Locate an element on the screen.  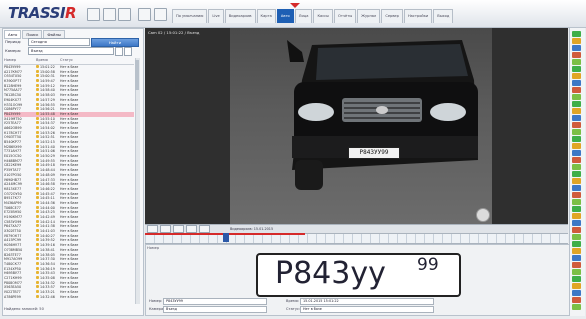
table-cell-text: 14:38:05 is located at coordinates (47, 254).